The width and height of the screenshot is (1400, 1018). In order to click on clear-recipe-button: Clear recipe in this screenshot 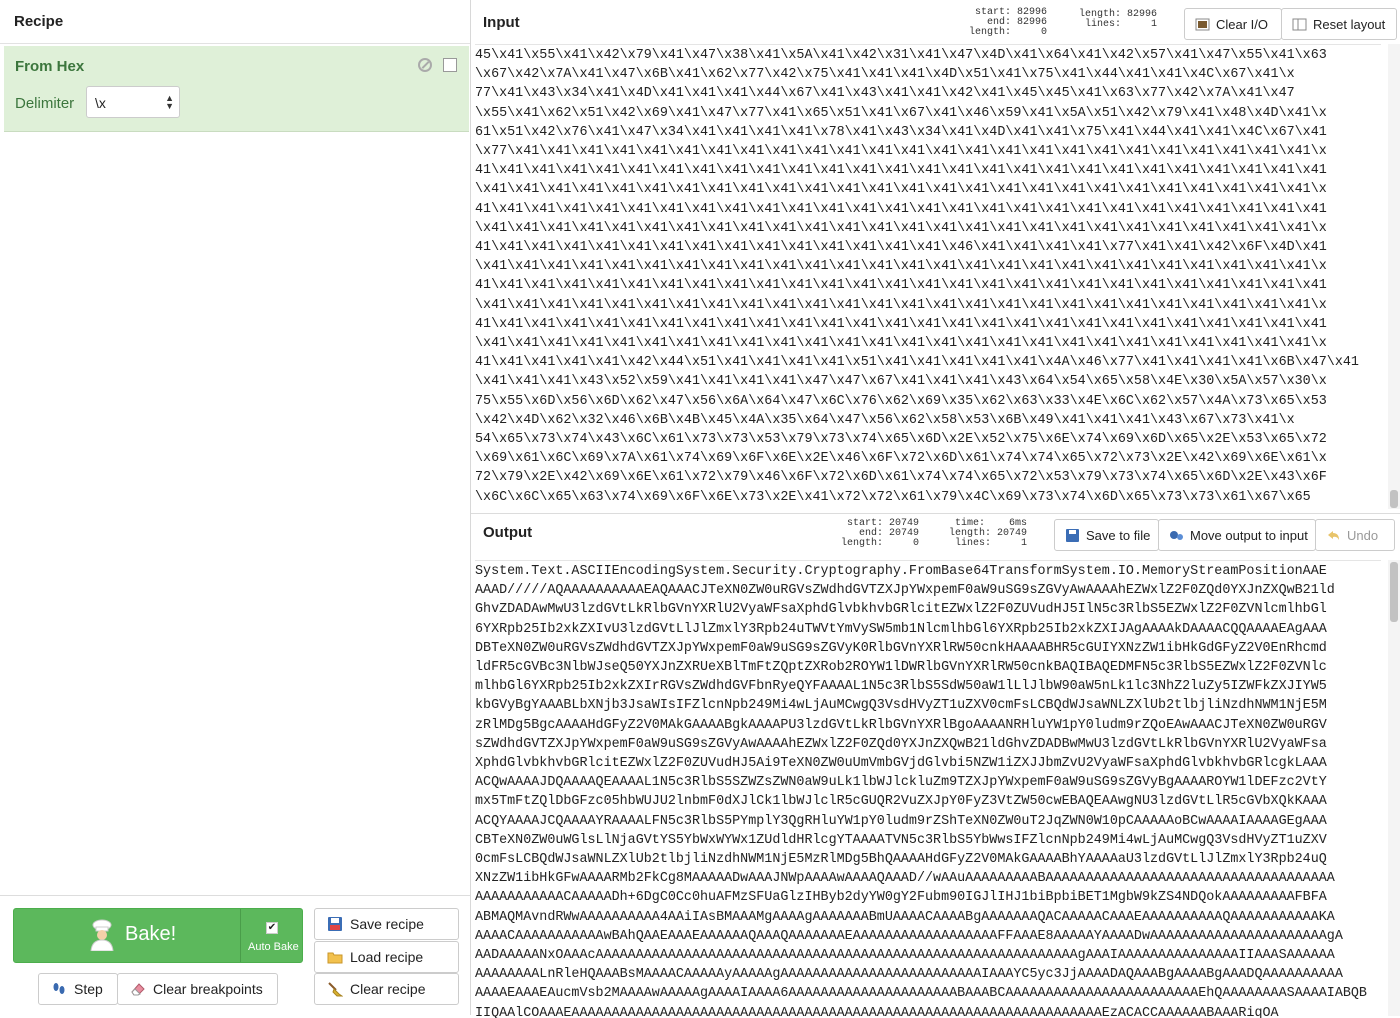, I will do `click(386, 989)`.